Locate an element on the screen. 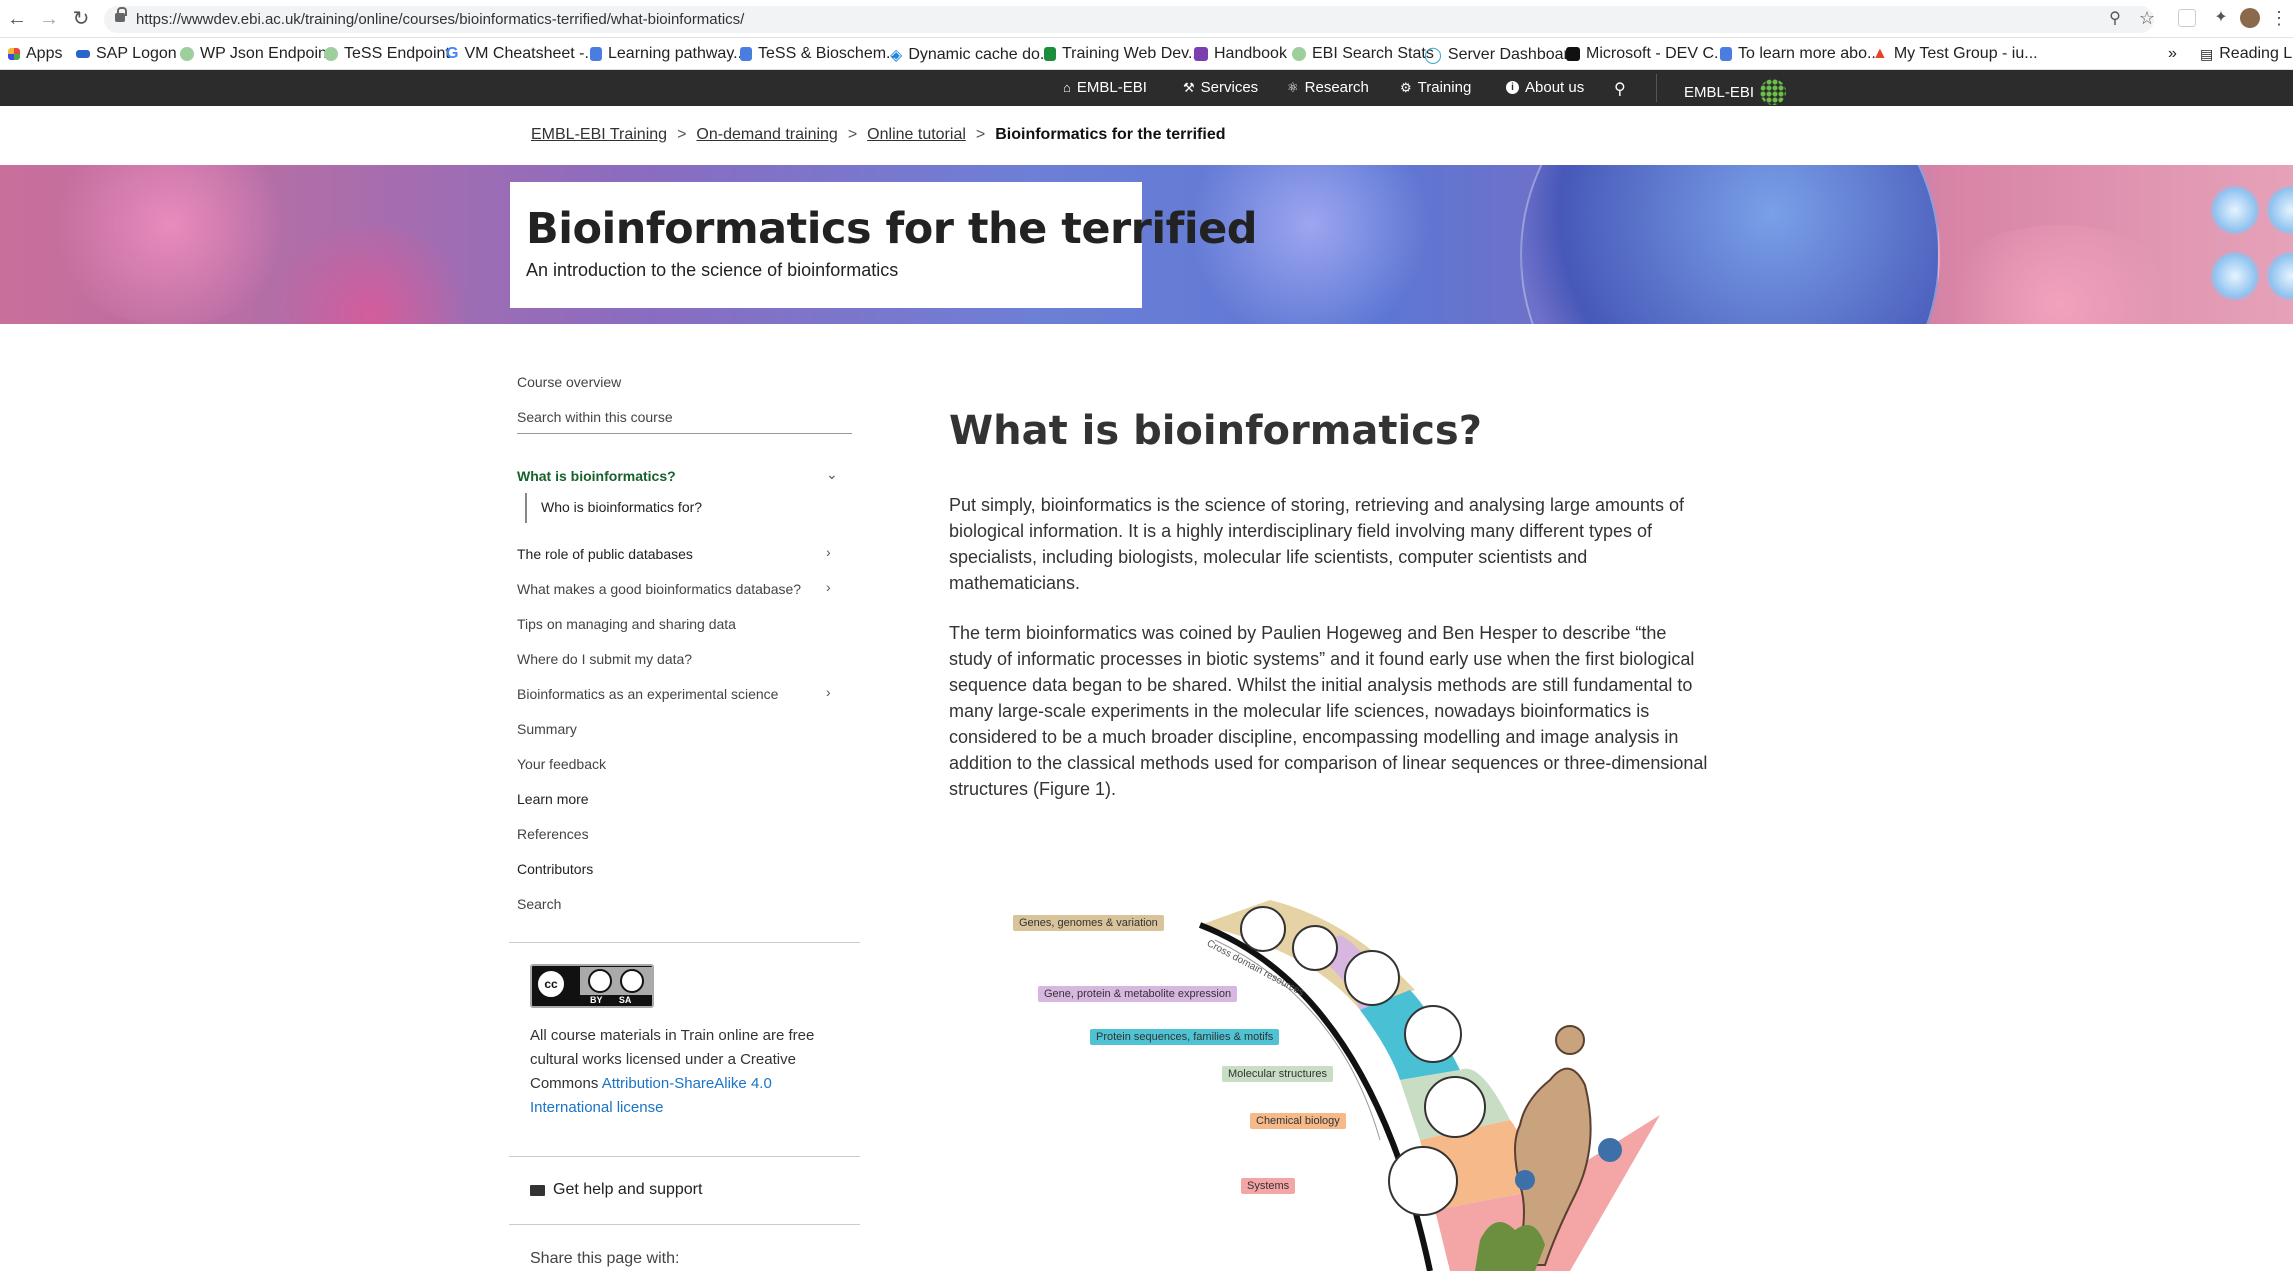 The image size is (2293, 1271). by-icon is located at coordinates (600, 981).